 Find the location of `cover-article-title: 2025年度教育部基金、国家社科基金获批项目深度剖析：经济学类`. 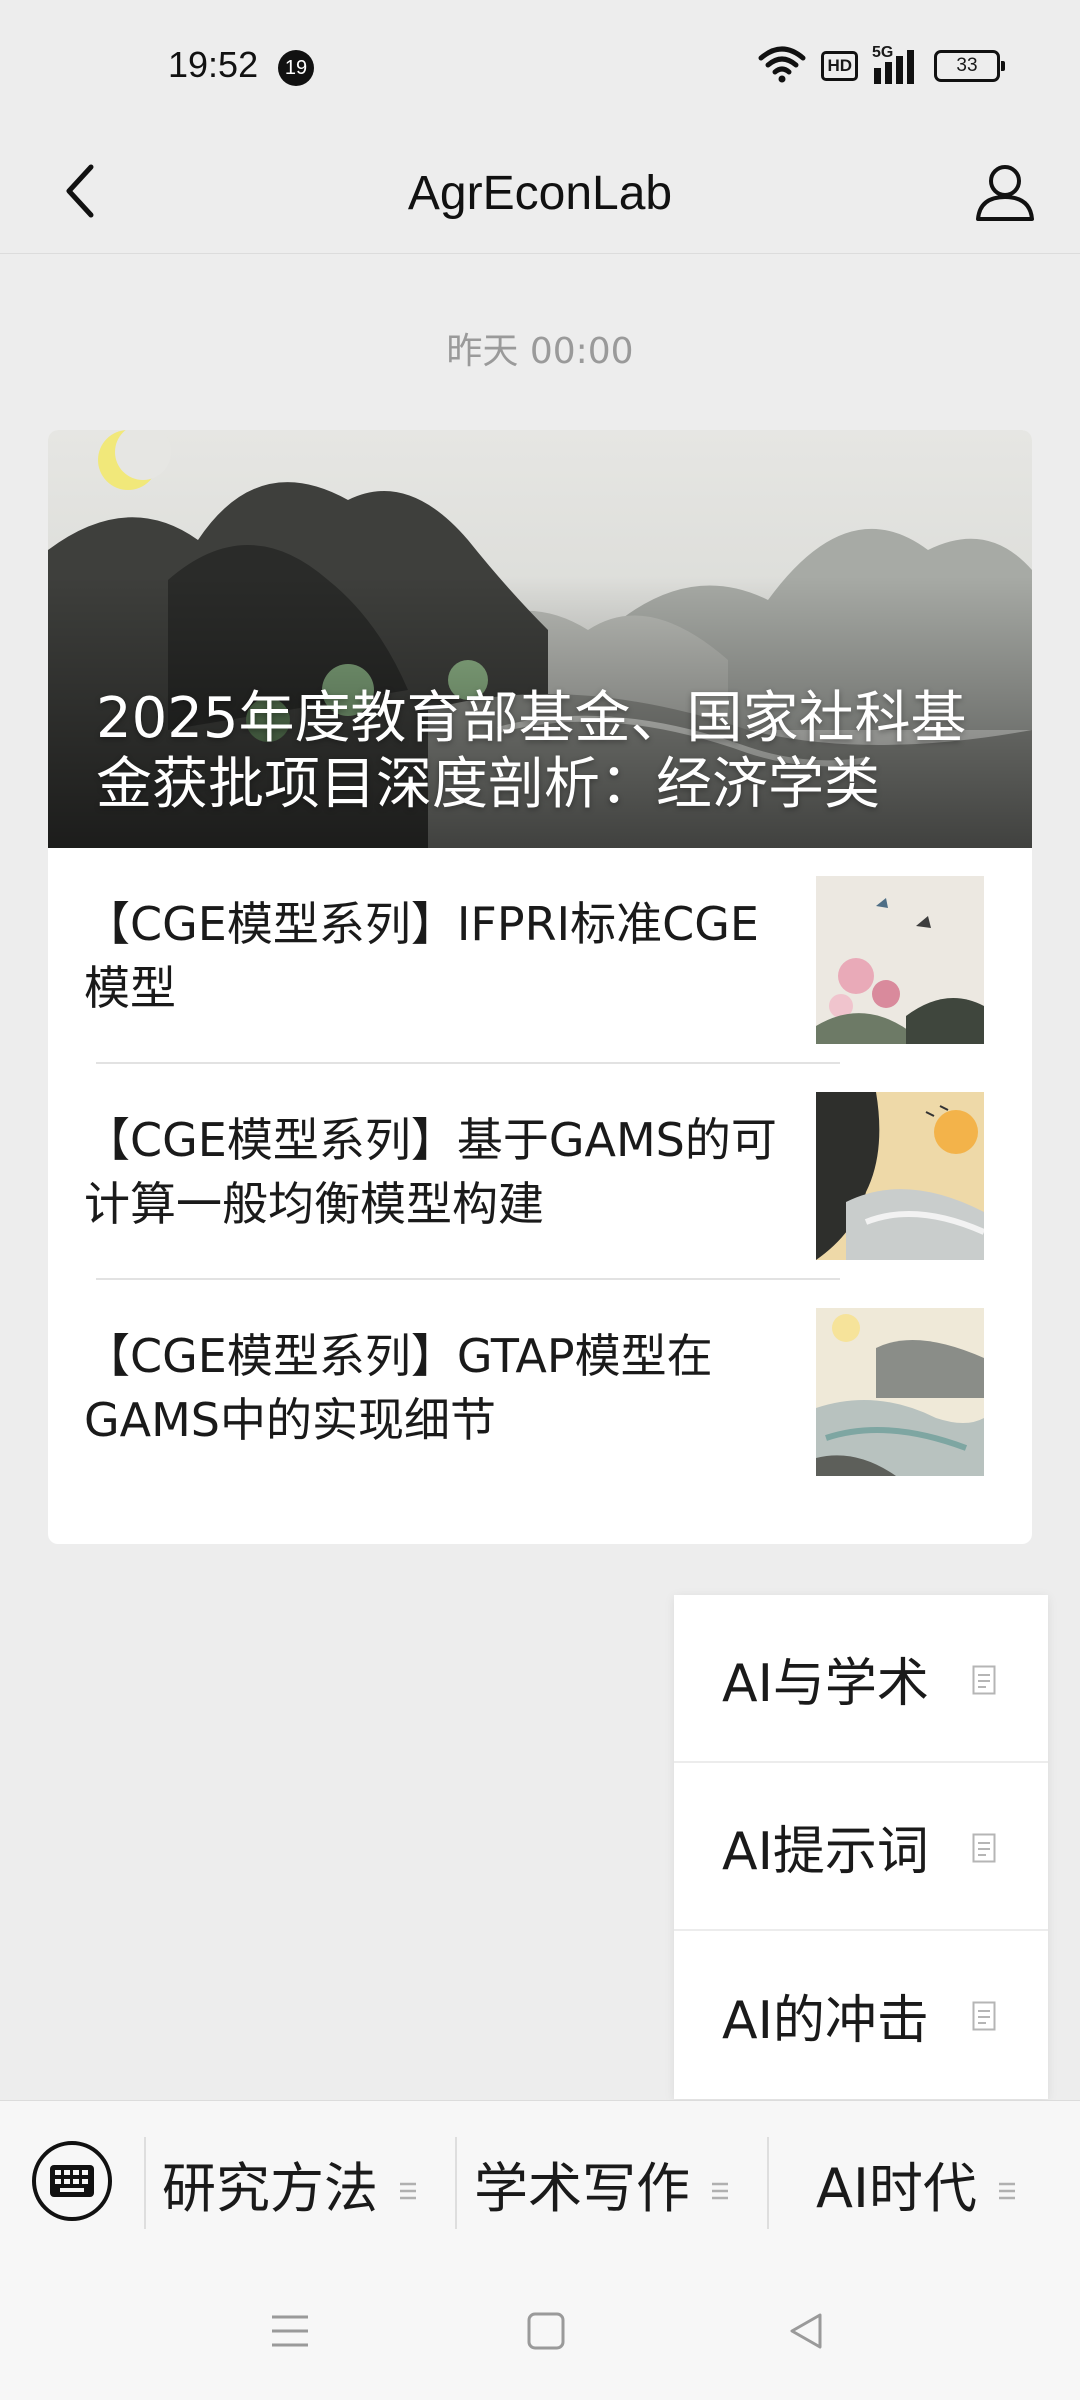

cover-article-title: 2025年度教育部基金、国家社科基金获批项目深度剖析：经济学类 is located at coordinates (531, 751).